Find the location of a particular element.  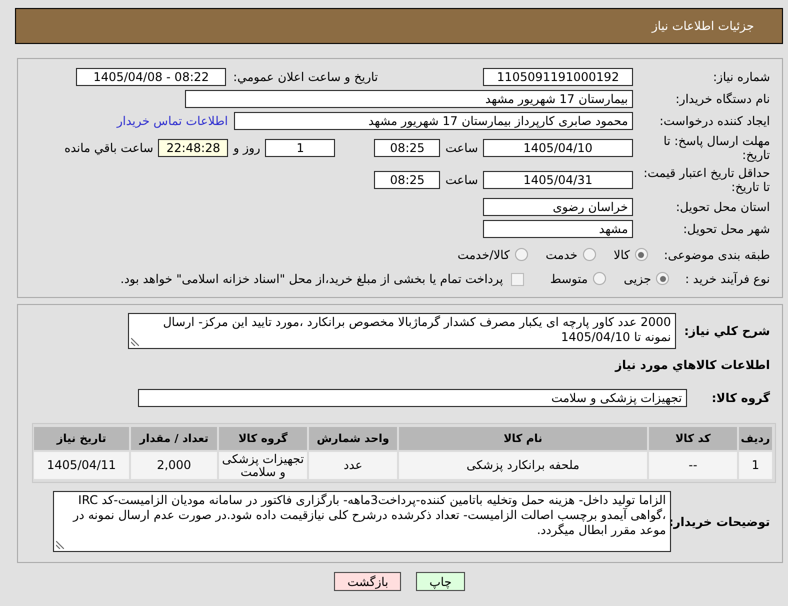

column-header: تاریخ نیاز is located at coordinates (81, 438).